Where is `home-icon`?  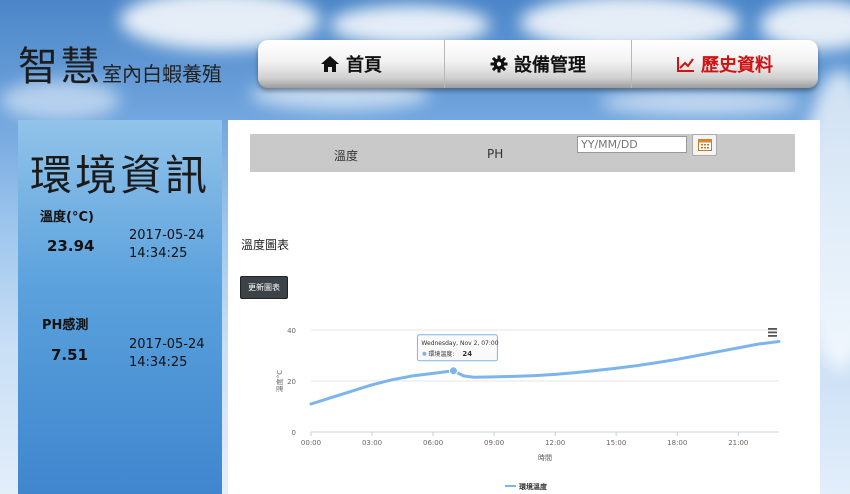 home-icon is located at coordinates (330, 64).